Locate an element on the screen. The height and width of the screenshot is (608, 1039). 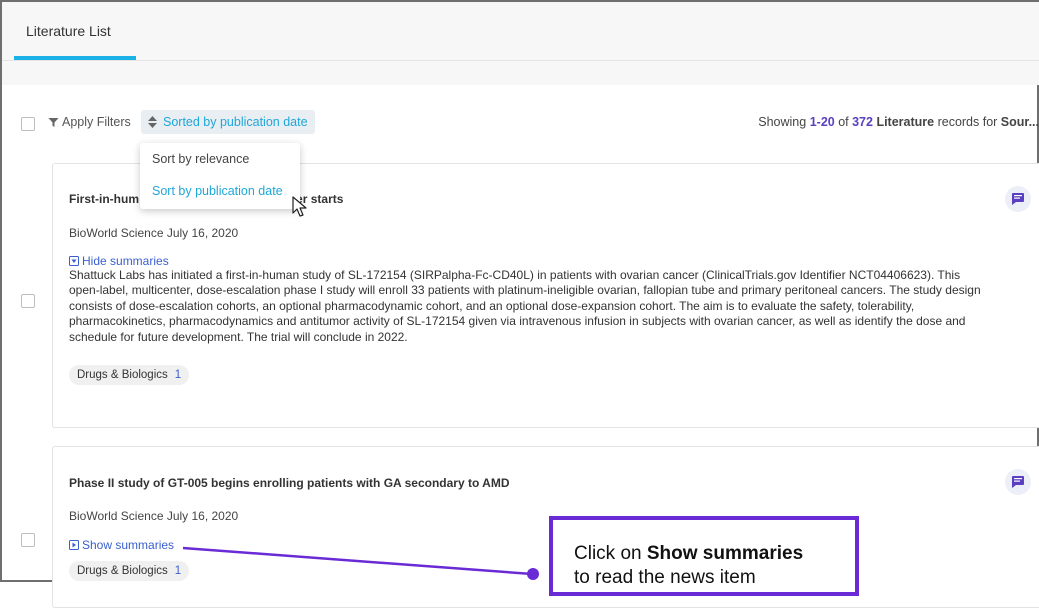
toolbar-spacer is located at coordinates (520, 73).